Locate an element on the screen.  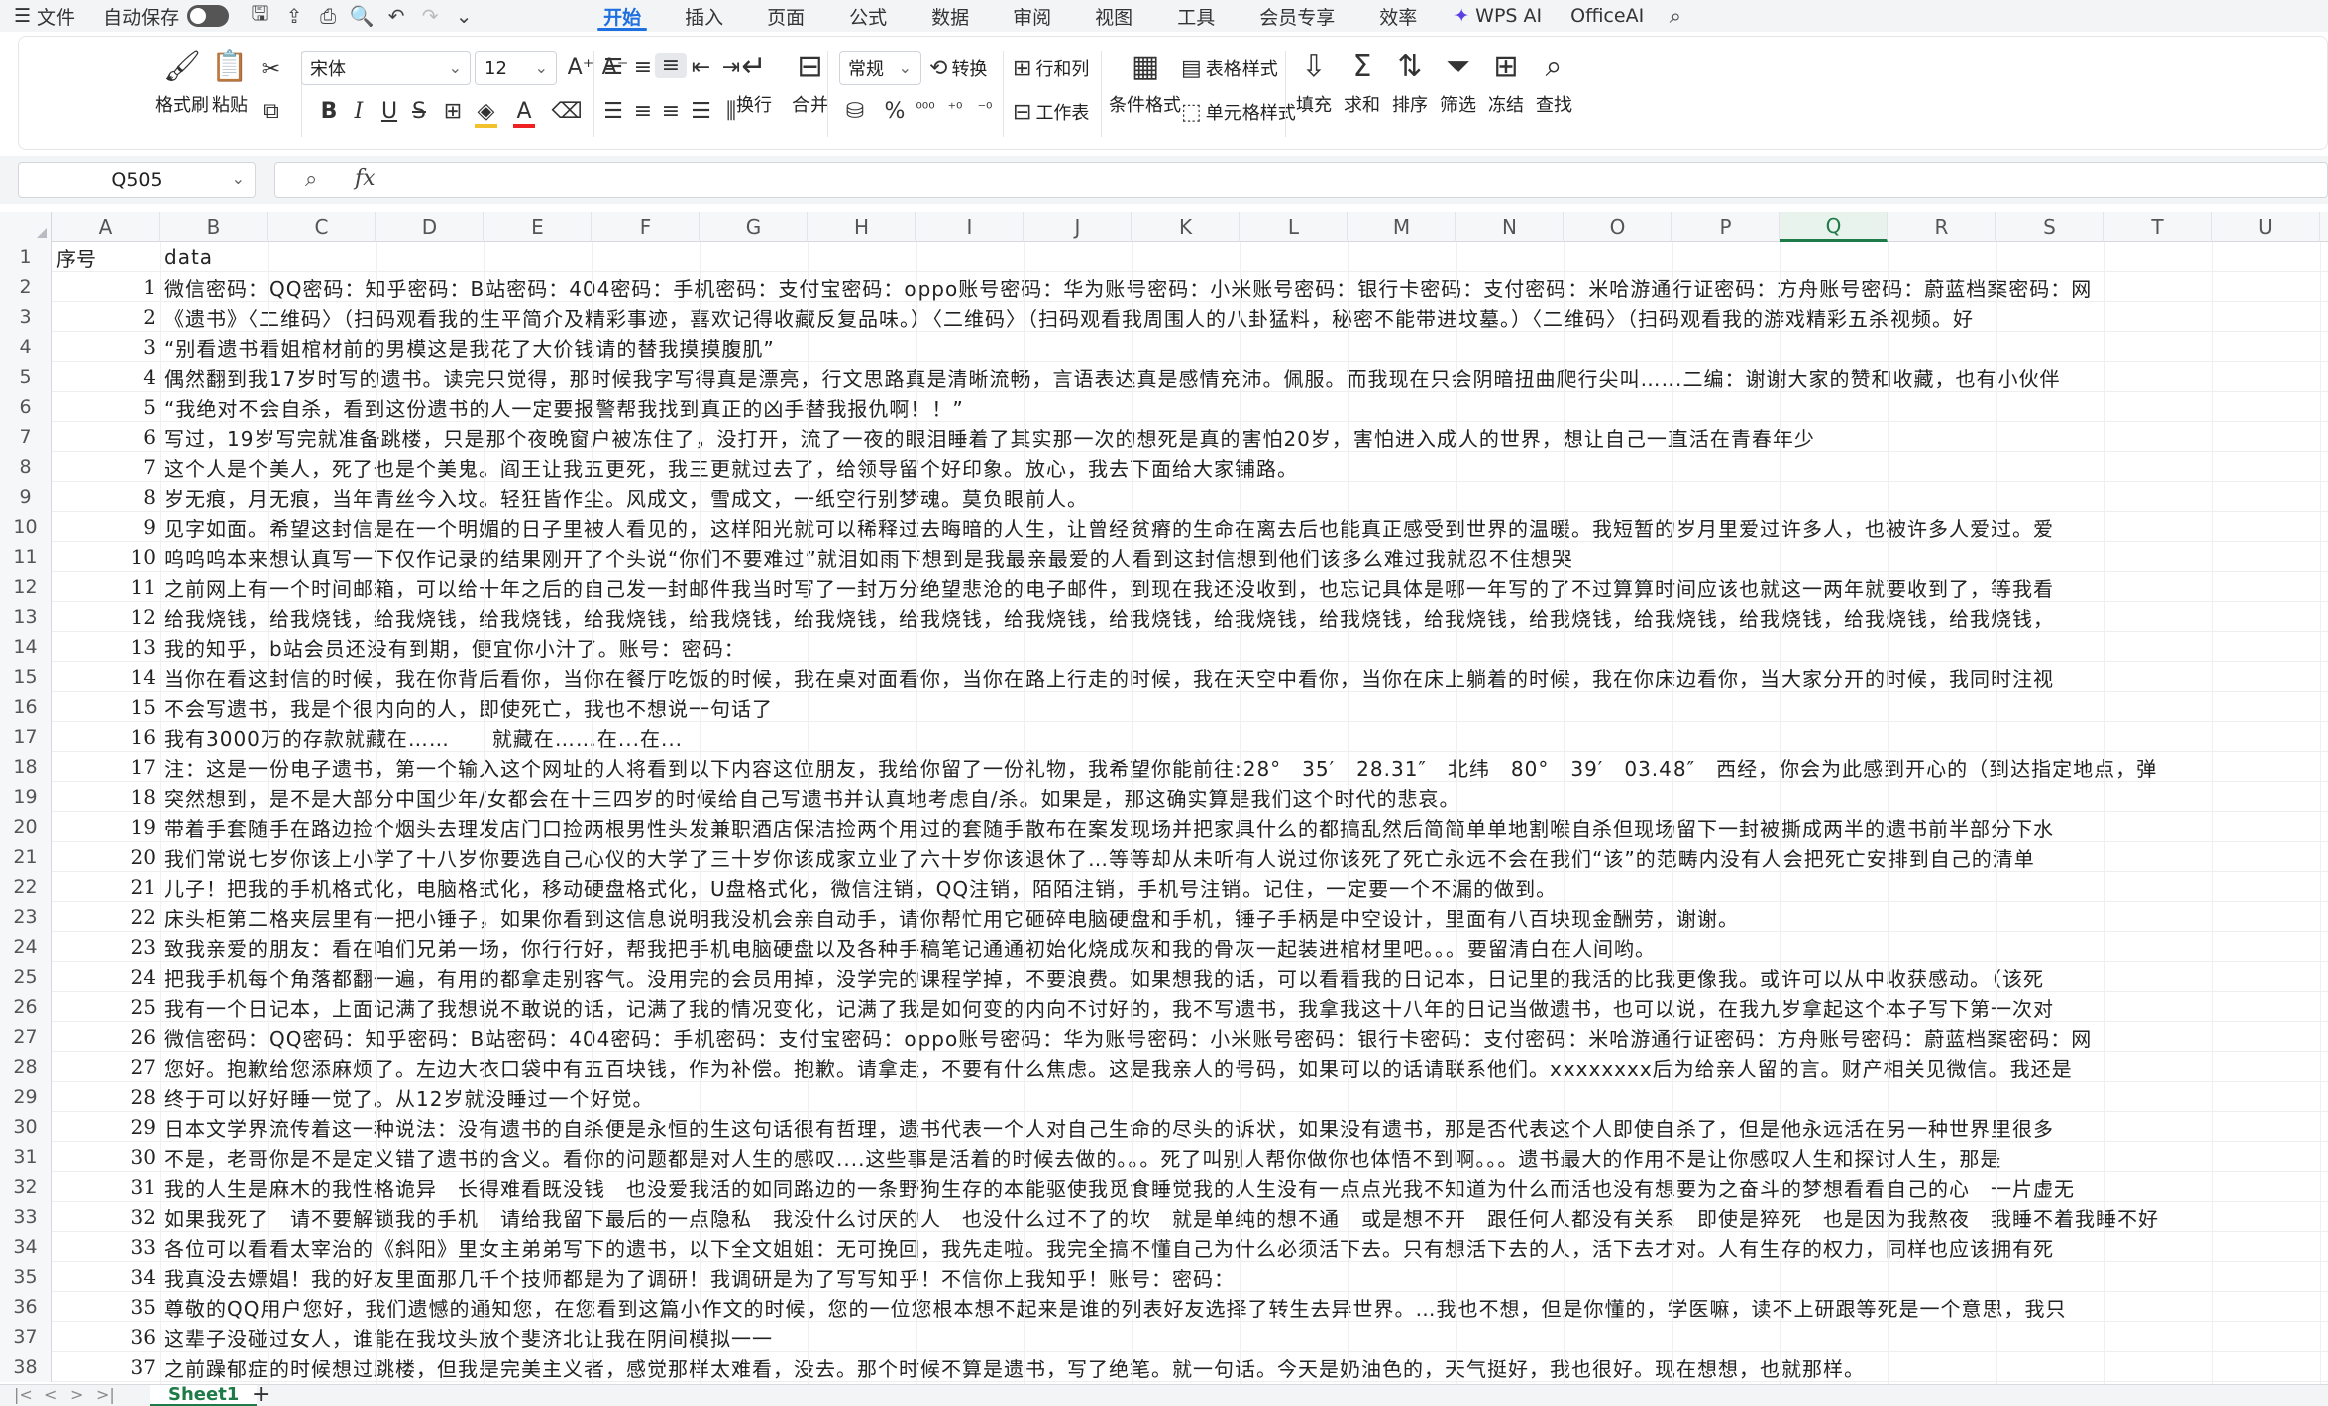
clear-format-icon: ⌫ is located at coordinates (567, 111).